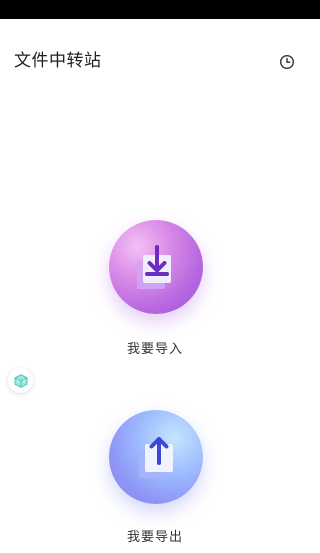 Image resolution: width=320 pixels, height=553 pixels. I want to click on upload-icon, so click(156, 457).